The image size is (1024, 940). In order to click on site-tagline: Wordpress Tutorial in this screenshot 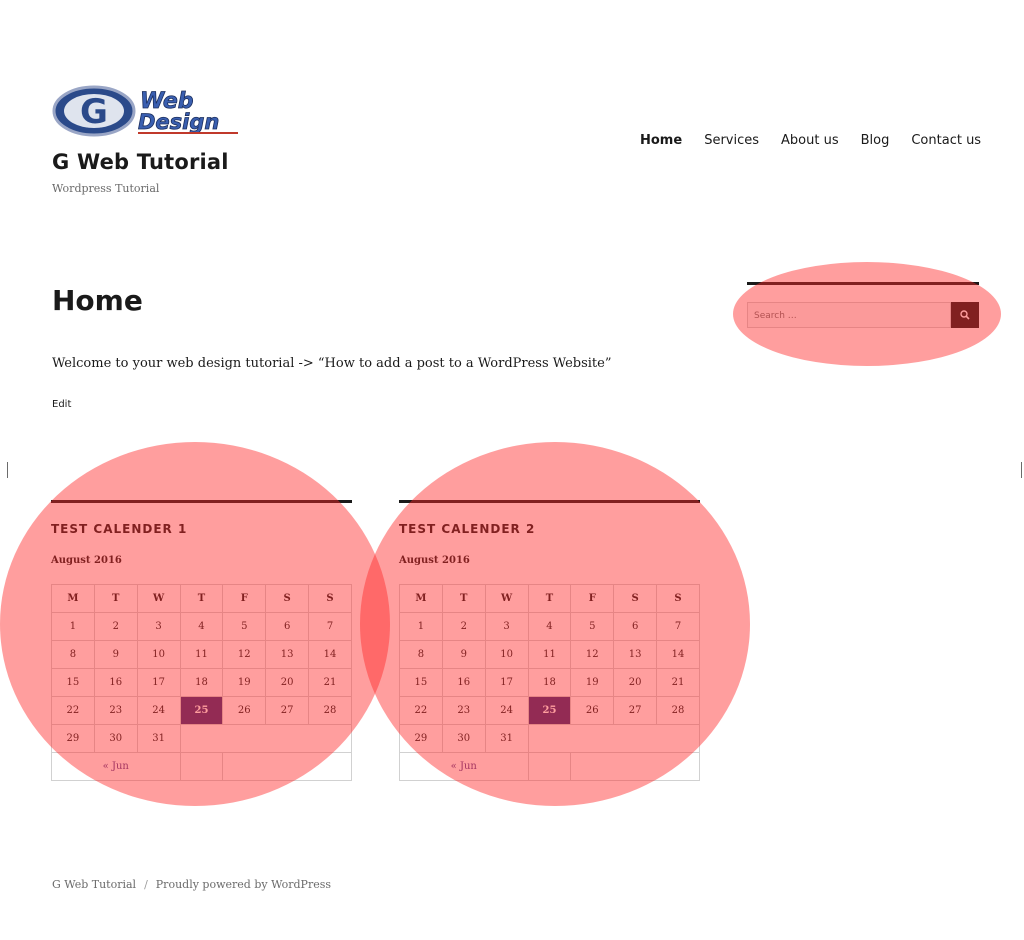, I will do `click(106, 188)`.